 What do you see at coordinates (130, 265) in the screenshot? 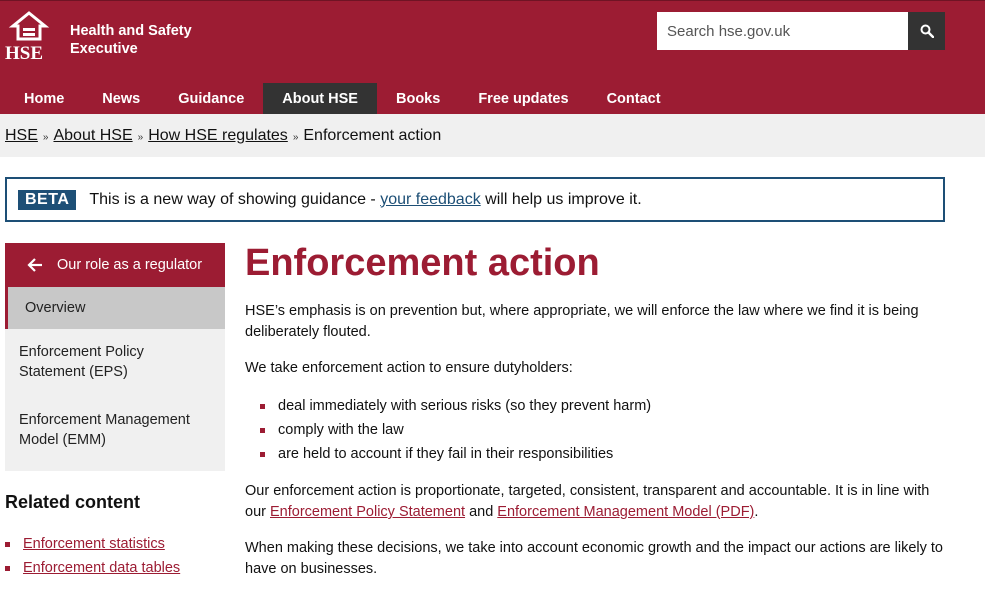
I see `side-nav-header-label: Our role as a regulator` at bounding box center [130, 265].